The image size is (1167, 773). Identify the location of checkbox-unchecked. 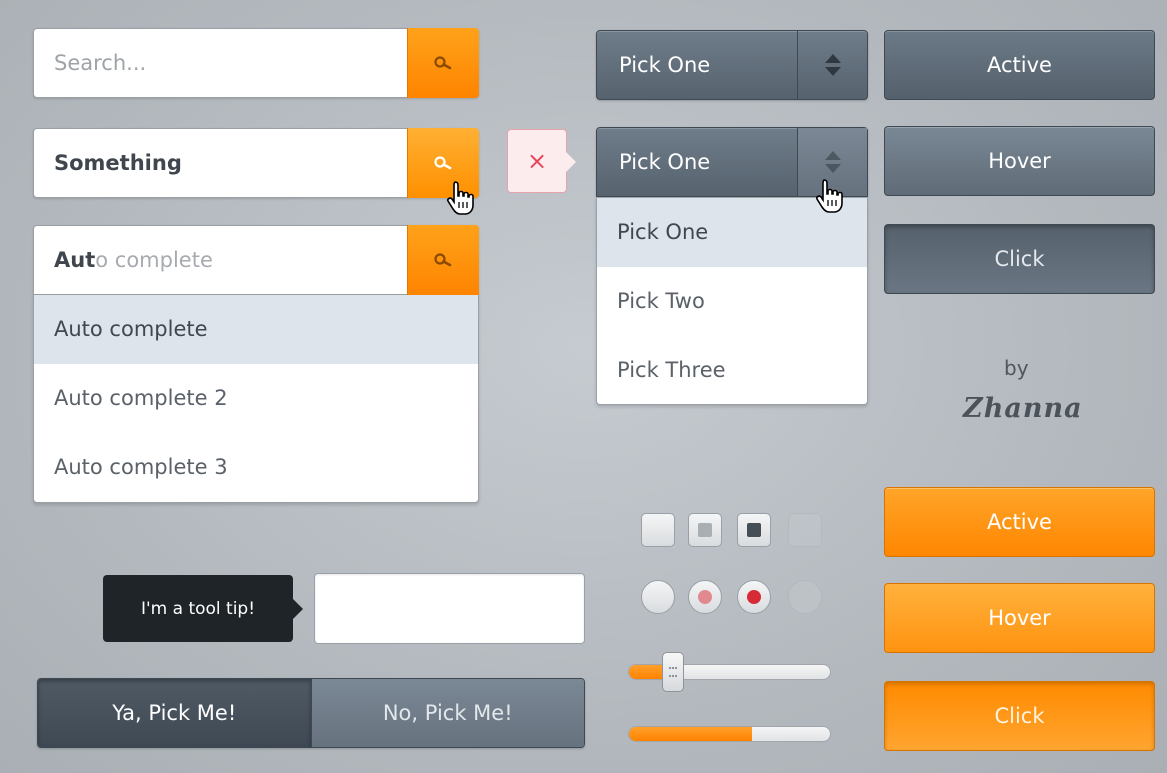
(658, 530).